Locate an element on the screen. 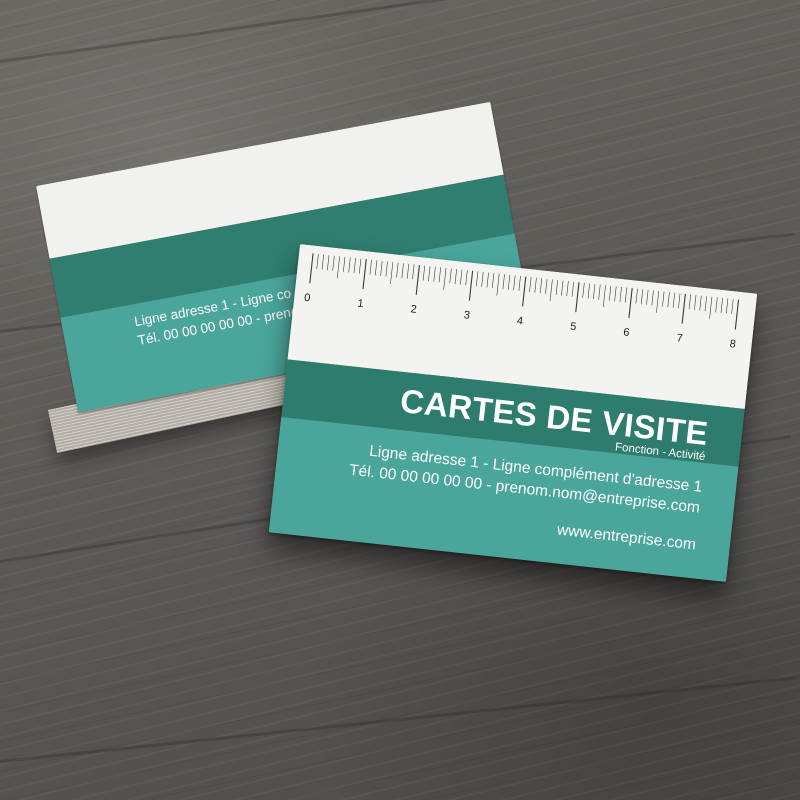  ruler-number: 5 is located at coordinates (573, 327).